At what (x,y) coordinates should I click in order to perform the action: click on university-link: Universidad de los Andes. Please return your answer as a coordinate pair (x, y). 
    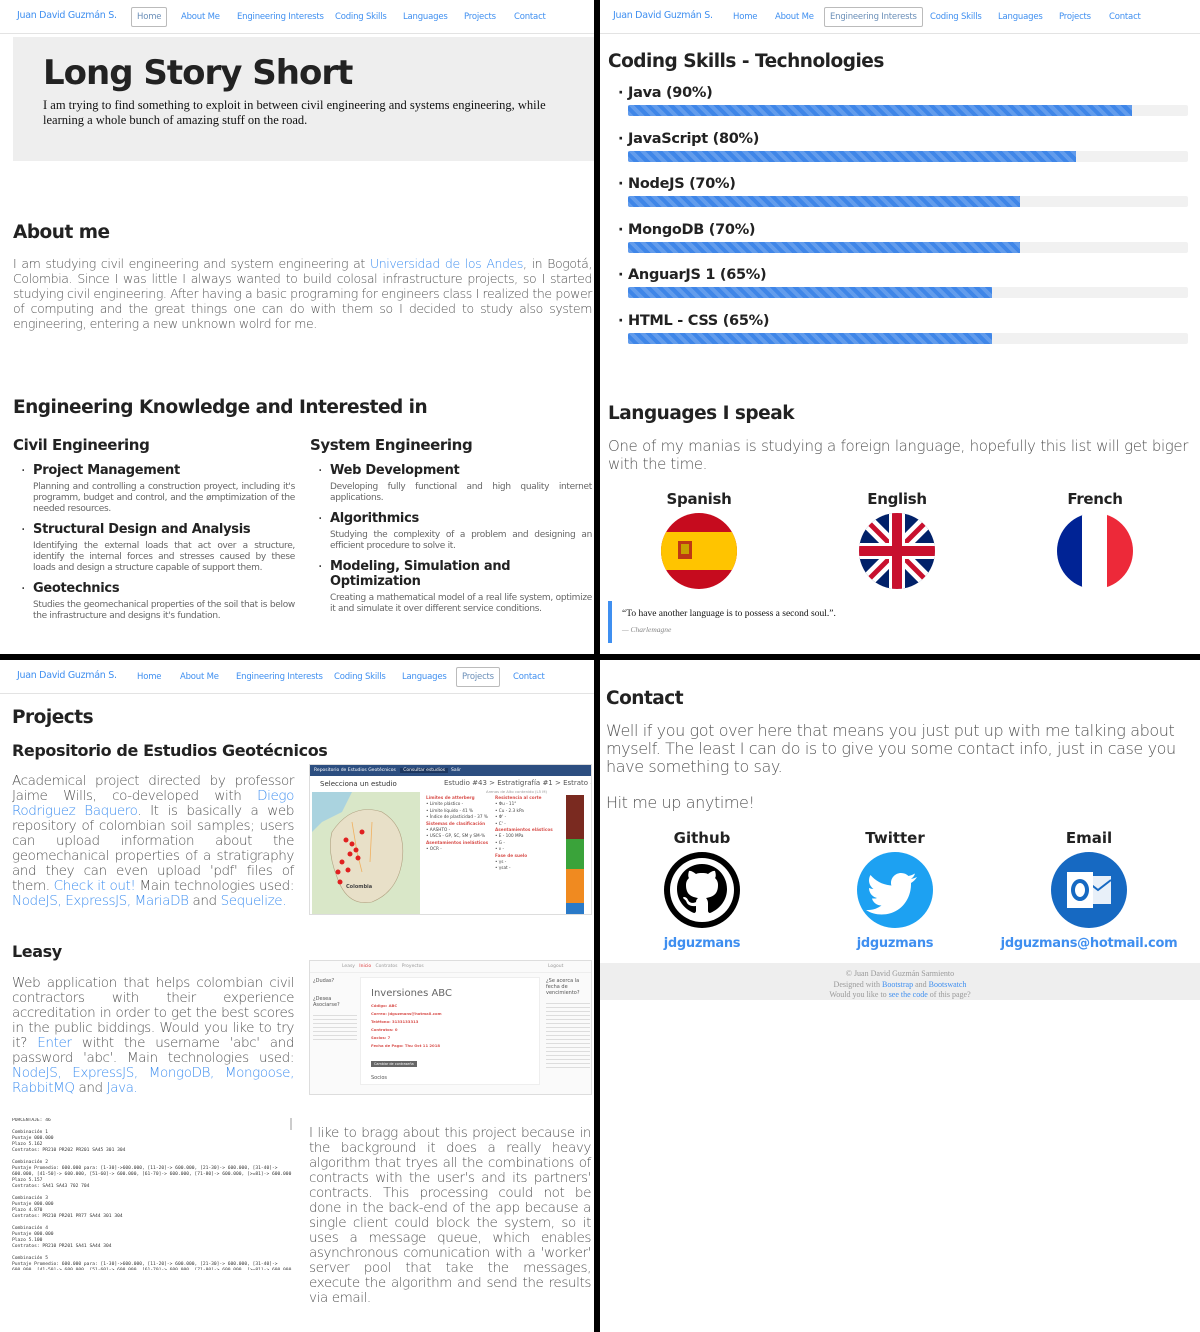
    Looking at the image, I should click on (446, 263).